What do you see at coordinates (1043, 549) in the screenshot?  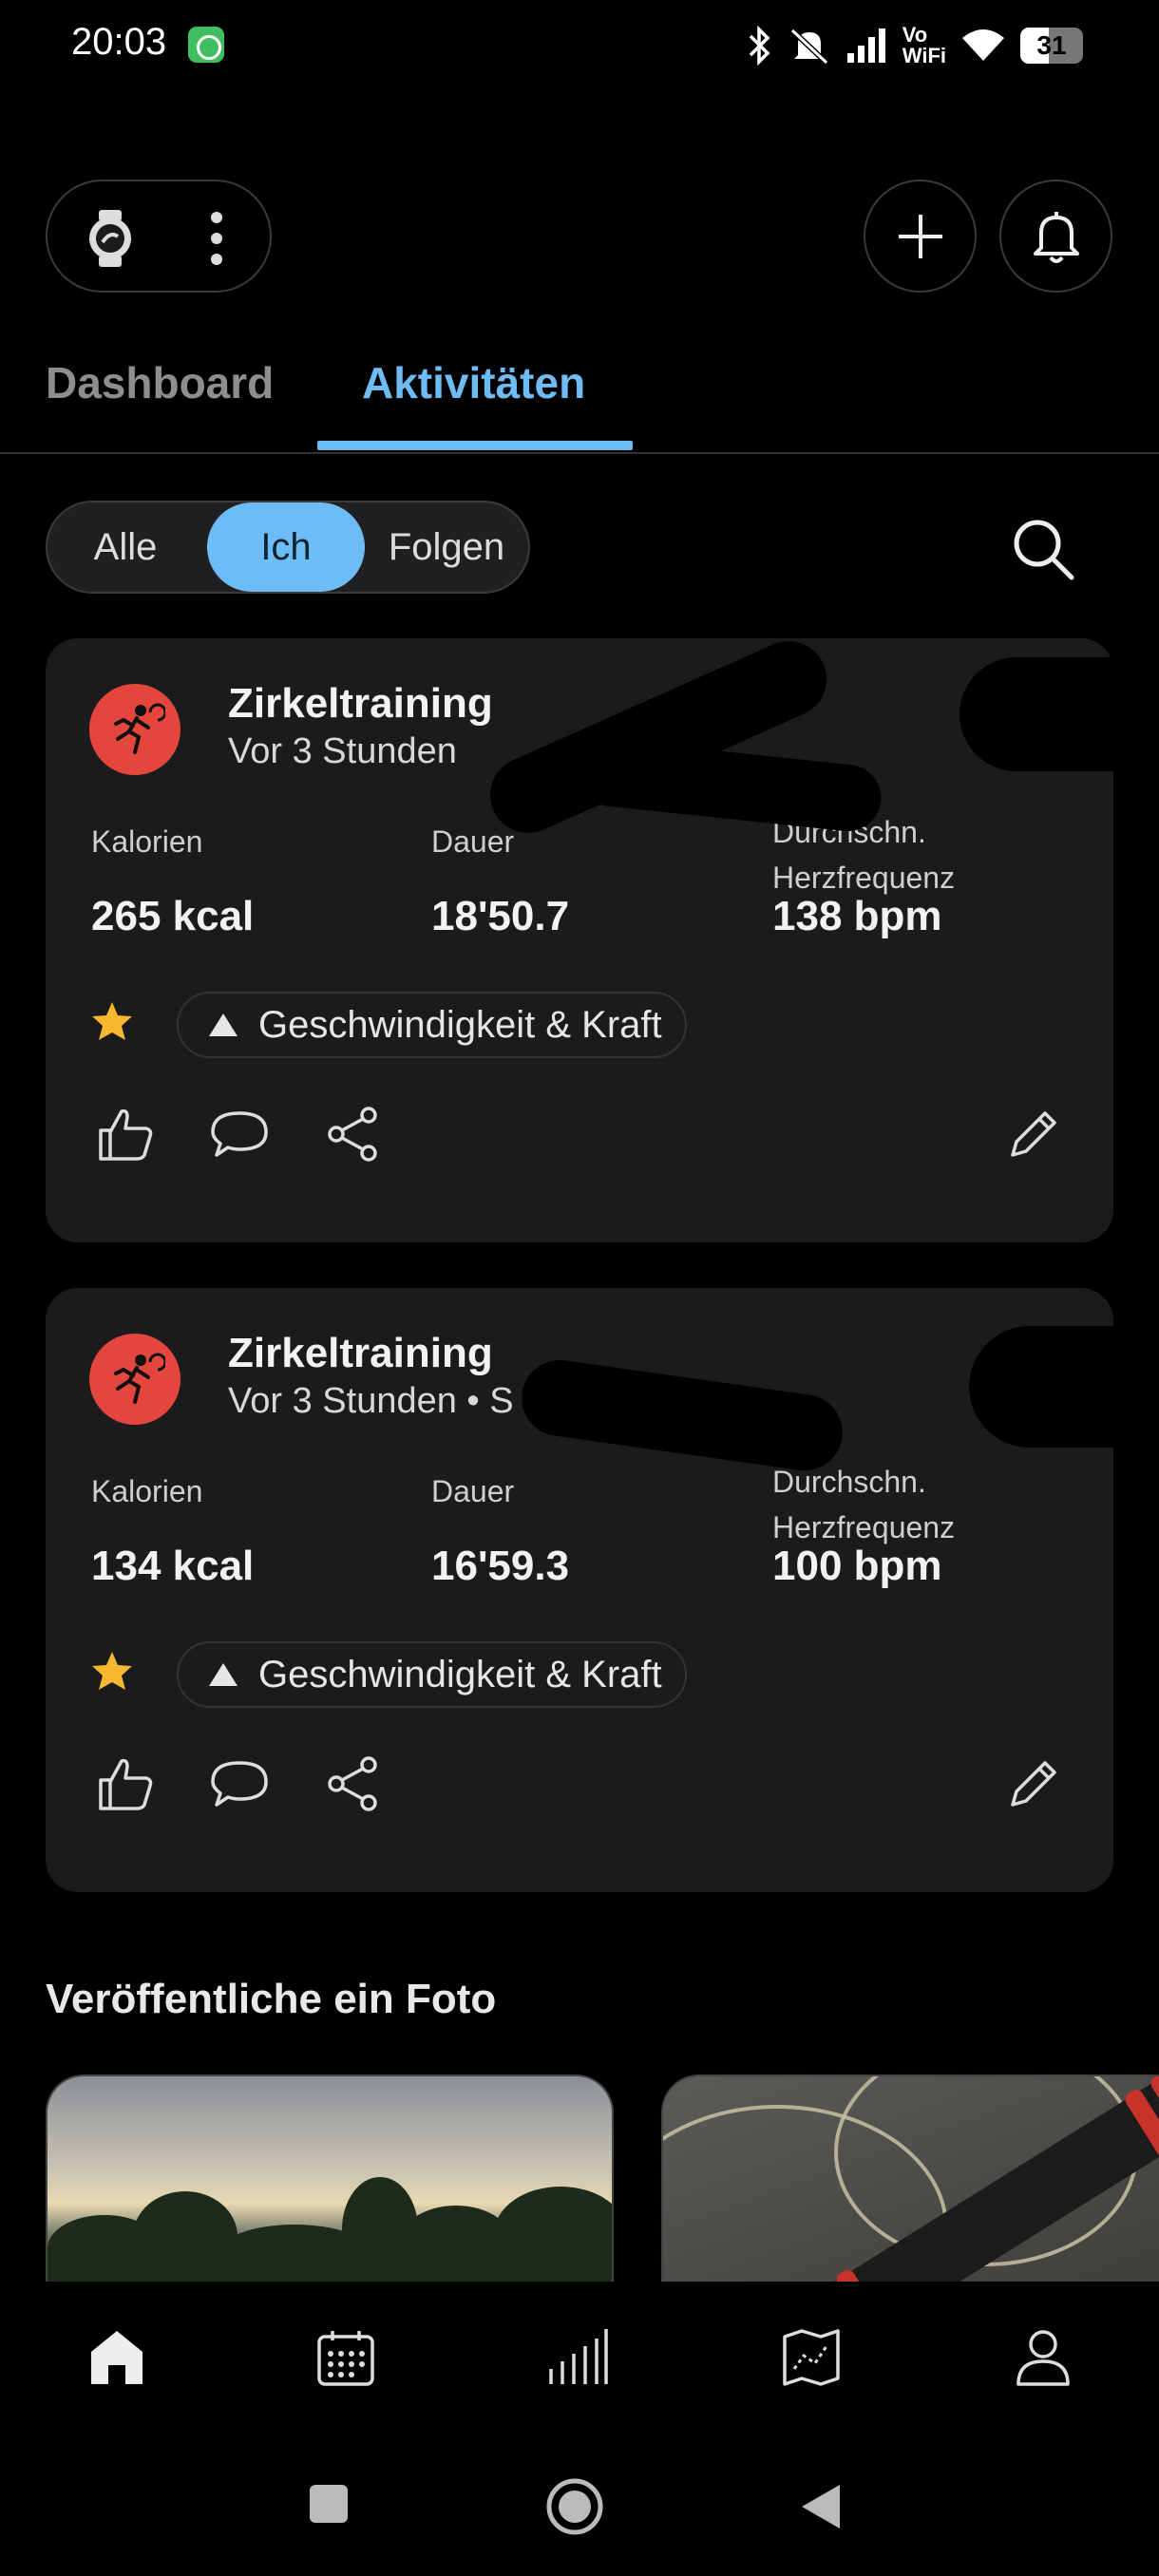 I see `search-icon` at bounding box center [1043, 549].